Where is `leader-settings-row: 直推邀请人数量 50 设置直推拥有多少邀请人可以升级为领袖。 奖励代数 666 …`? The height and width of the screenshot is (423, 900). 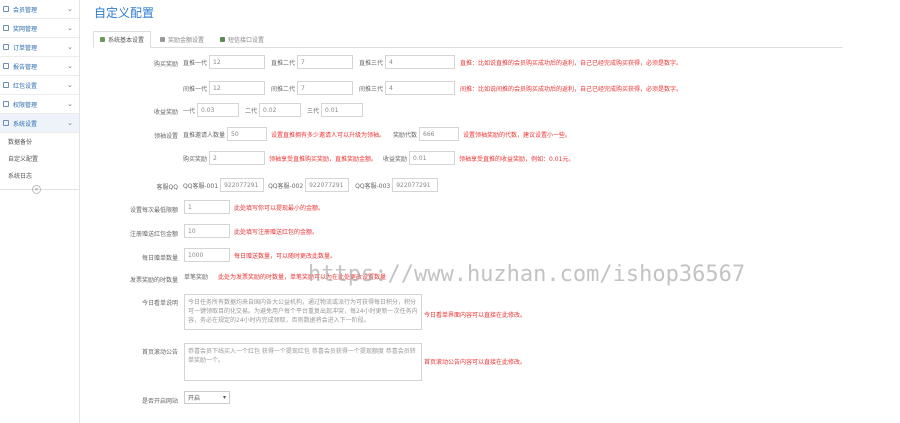 leader-settings-row: 直推邀请人数量 50 设置直推拥有多少邀请人可以升级为领袖。 奖励代数 666 … is located at coordinates (377, 134).